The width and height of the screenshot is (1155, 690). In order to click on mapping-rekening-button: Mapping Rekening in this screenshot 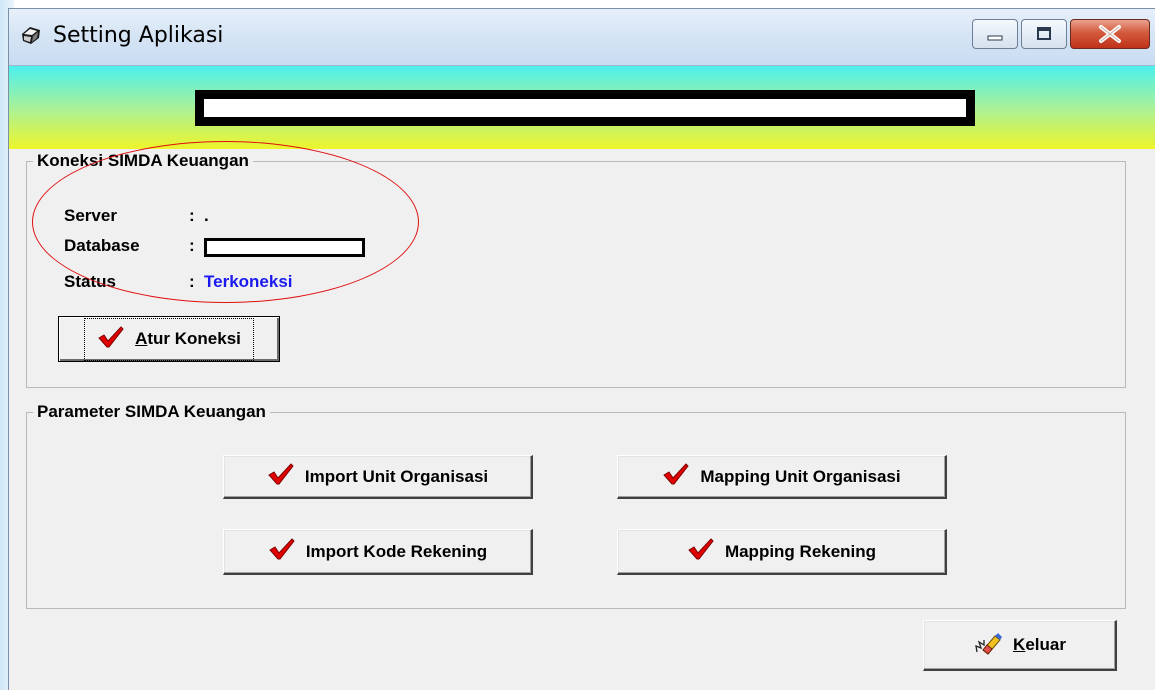, I will do `click(782, 552)`.